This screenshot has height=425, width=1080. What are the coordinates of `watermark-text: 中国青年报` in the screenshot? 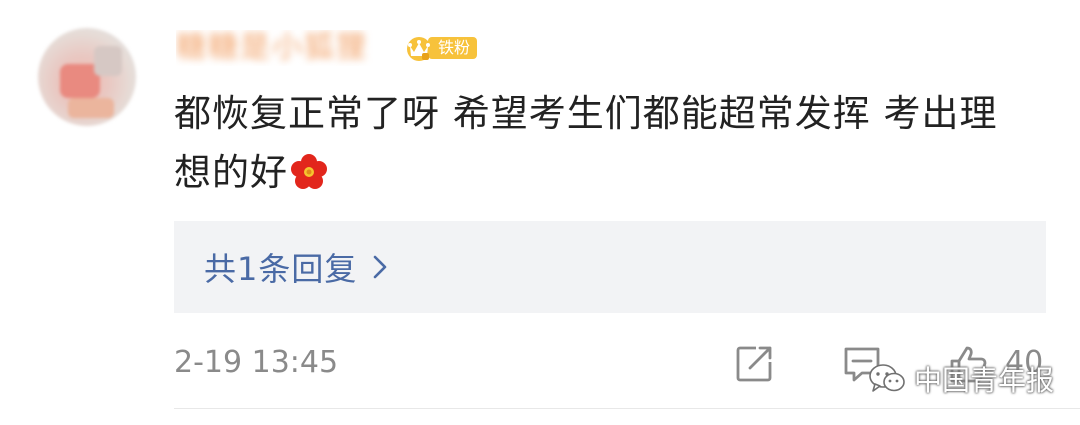 It's located at (984, 380).